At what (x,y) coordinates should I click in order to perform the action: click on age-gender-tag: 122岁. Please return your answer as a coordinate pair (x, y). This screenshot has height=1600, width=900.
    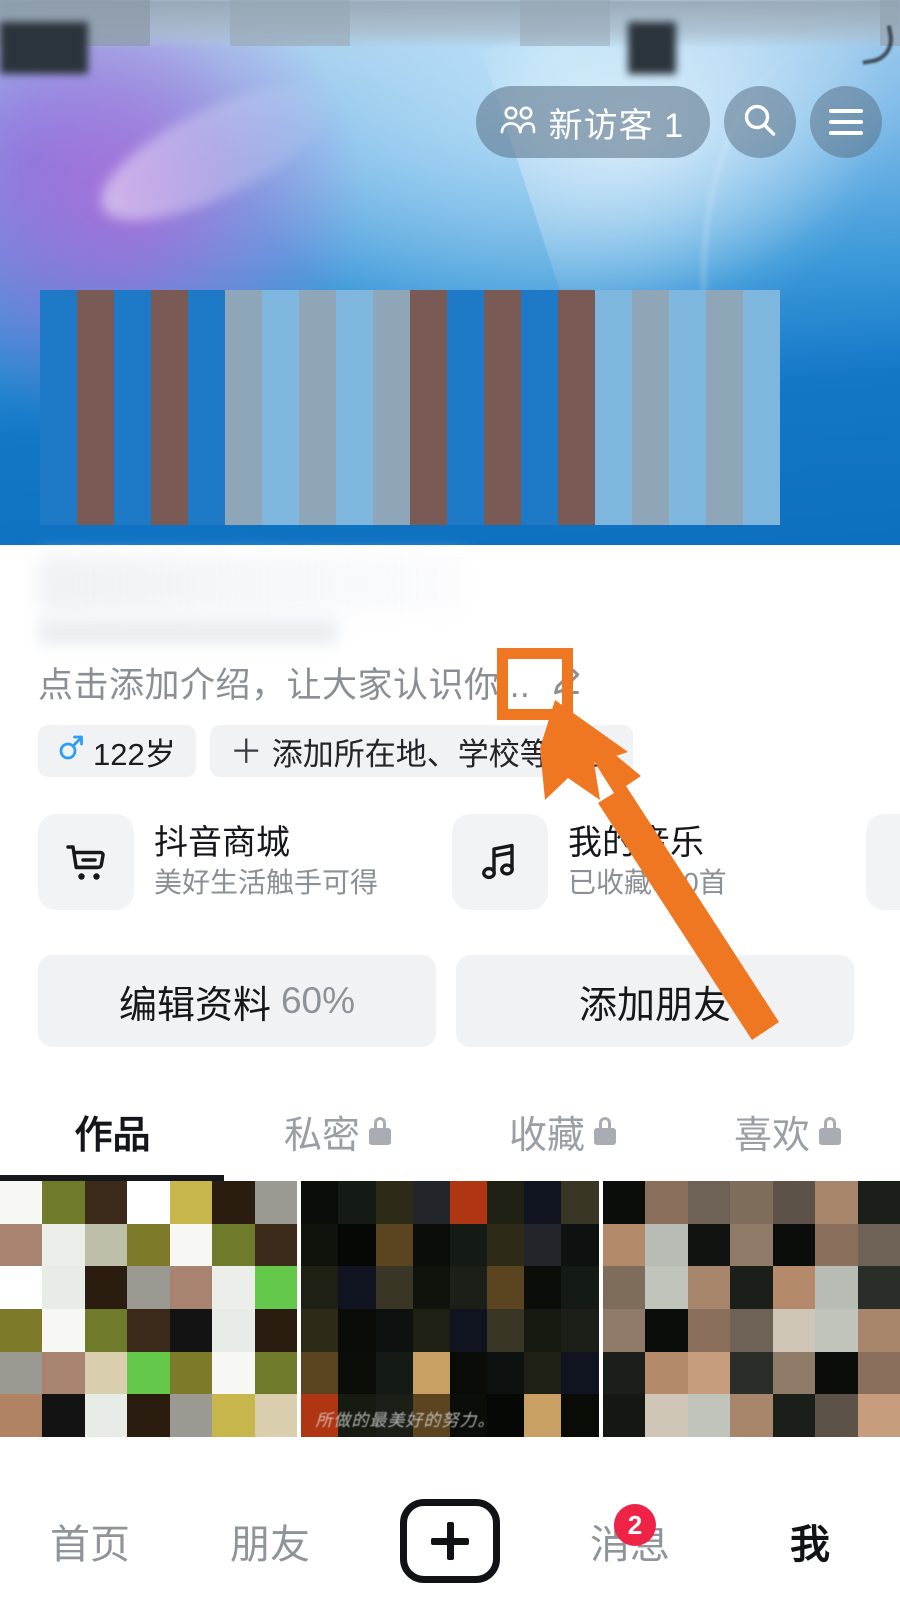
    Looking at the image, I should click on (117, 751).